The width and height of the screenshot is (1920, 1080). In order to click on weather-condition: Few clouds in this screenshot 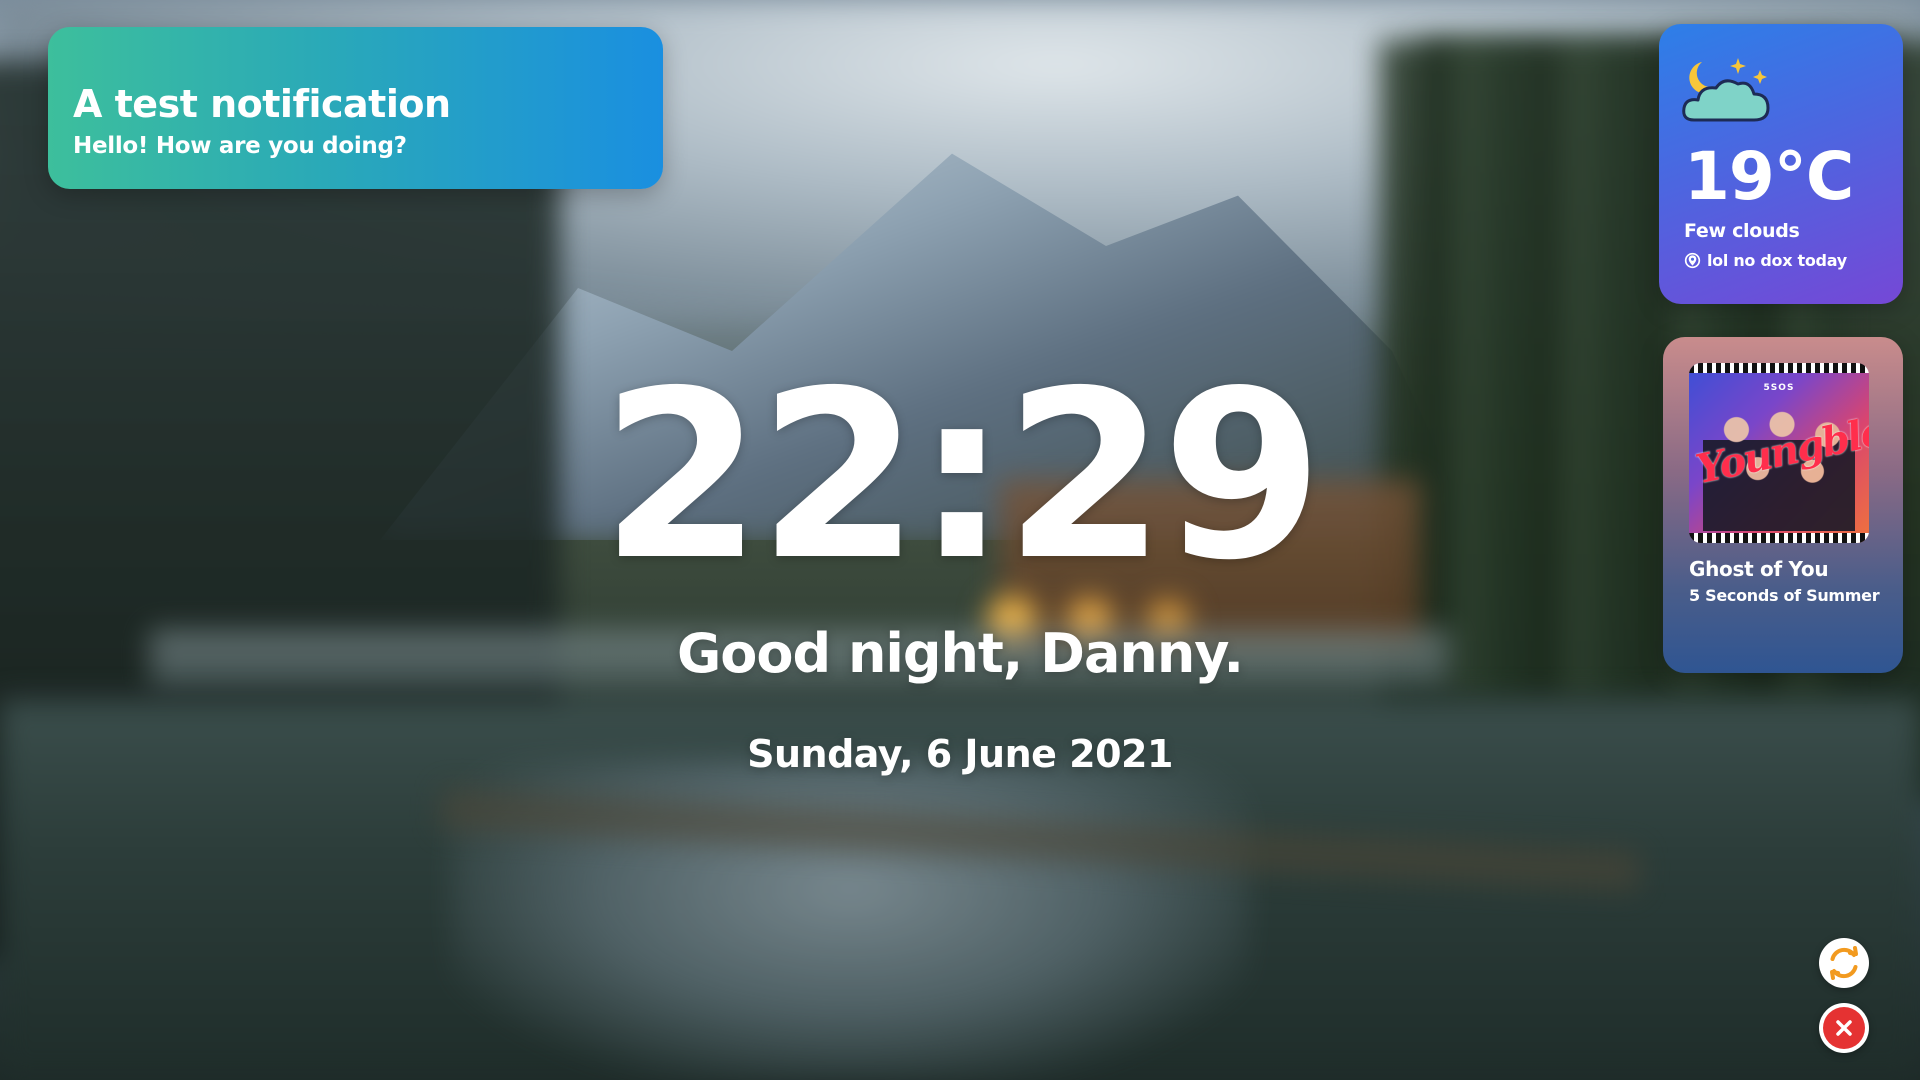, I will do `click(1742, 231)`.